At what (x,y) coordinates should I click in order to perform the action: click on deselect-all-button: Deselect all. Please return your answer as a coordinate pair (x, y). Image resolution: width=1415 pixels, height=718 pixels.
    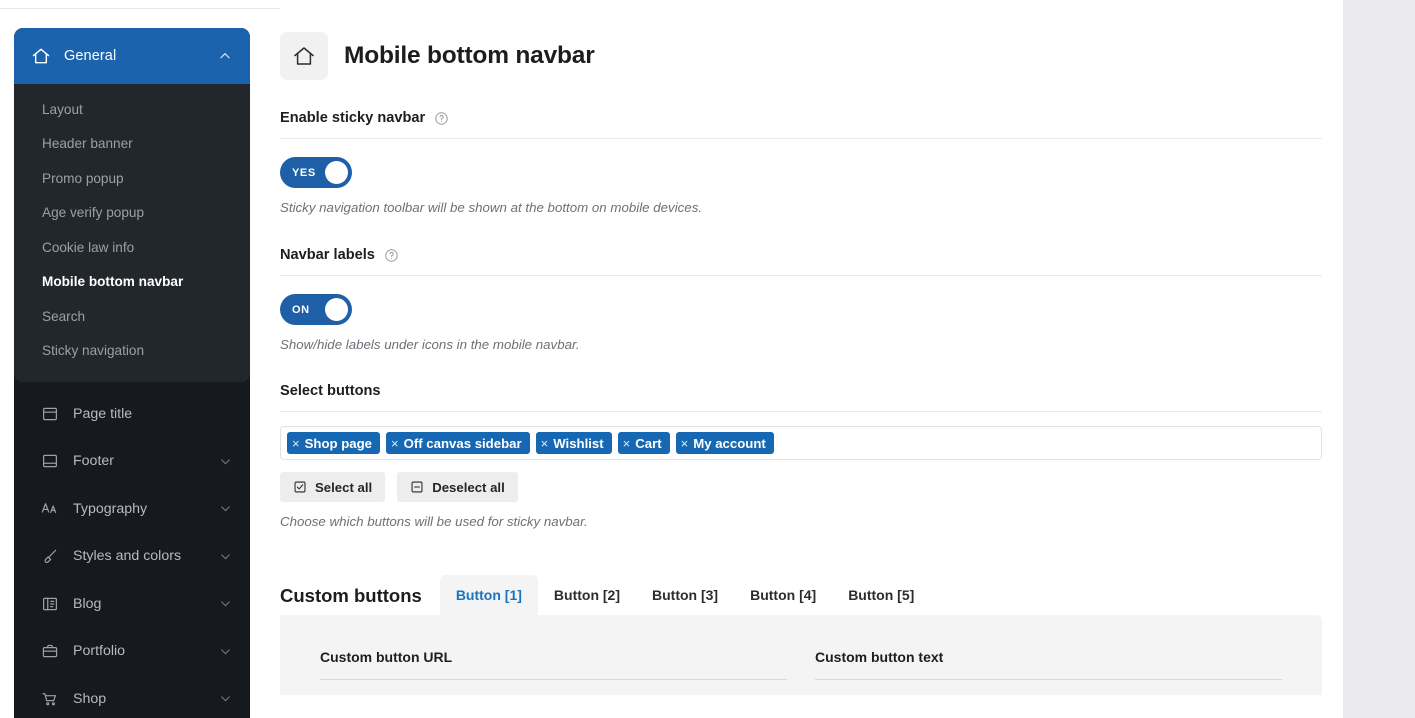
    Looking at the image, I should click on (457, 487).